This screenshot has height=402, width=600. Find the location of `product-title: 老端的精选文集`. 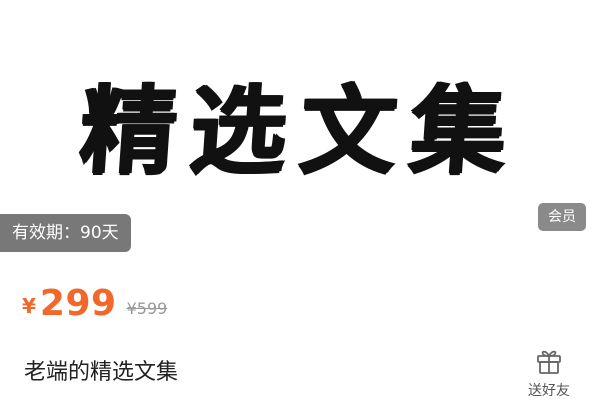

product-title: 老端的精选文集 is located at coordinates (101, 372).